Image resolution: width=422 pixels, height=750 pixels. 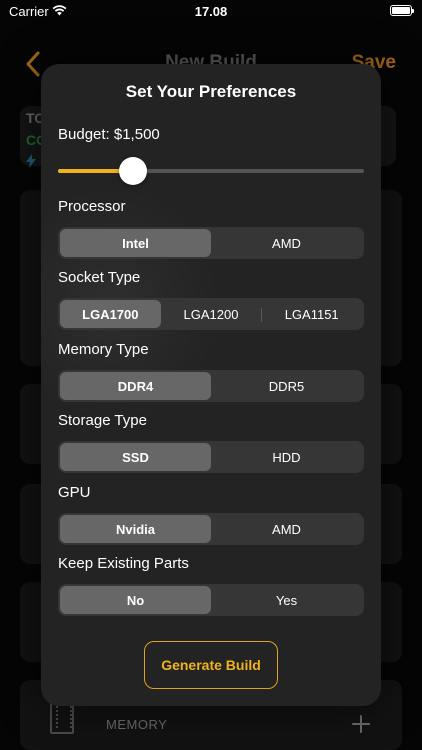 What do you see at coordinates (132, 171) in the screenshot?
I see `slider-thumb` at bounding box center [132, 171].